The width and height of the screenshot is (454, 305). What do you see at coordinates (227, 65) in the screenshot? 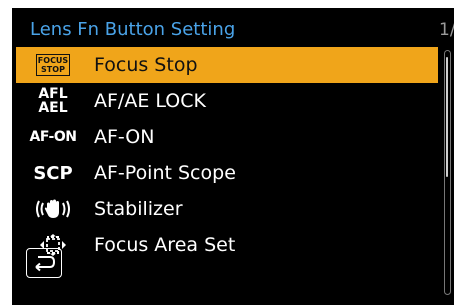
I see `menu-item-focus-stop: FOCUS STOP Focus Stop` at bounding box center [227, 65].